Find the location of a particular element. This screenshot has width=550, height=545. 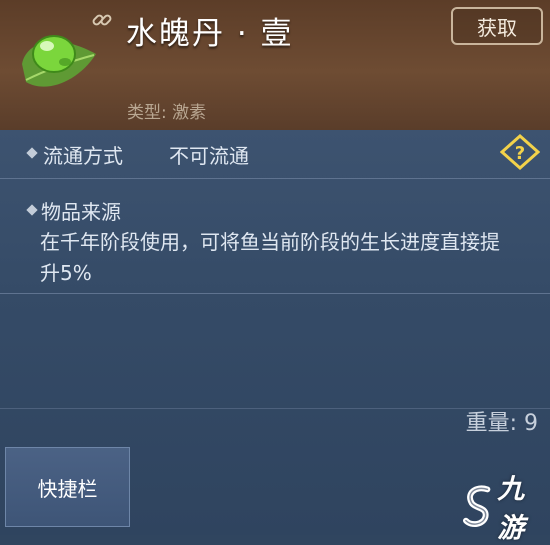

jiuyou-logo-icon is located at coordinates (476, 506).